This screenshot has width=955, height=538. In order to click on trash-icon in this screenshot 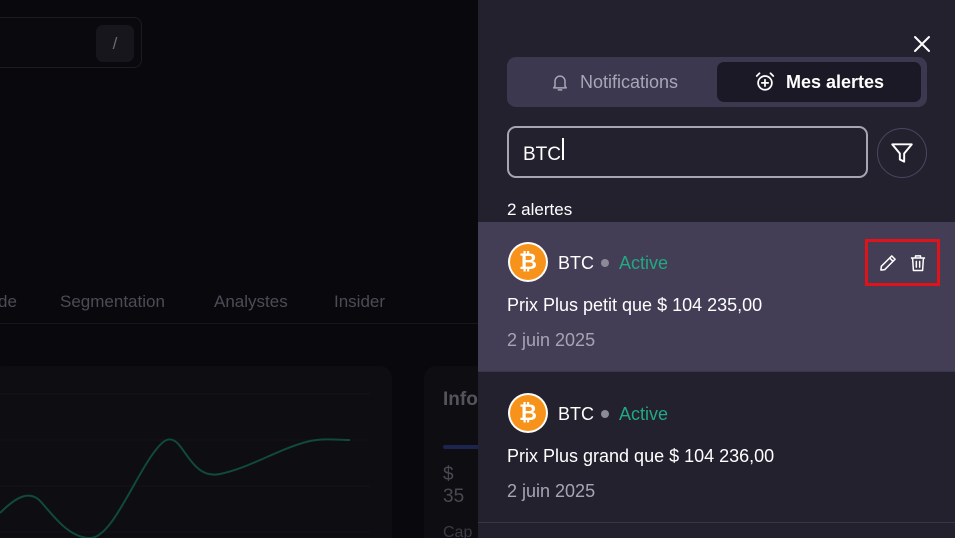, I will do `click(917, 262)`.